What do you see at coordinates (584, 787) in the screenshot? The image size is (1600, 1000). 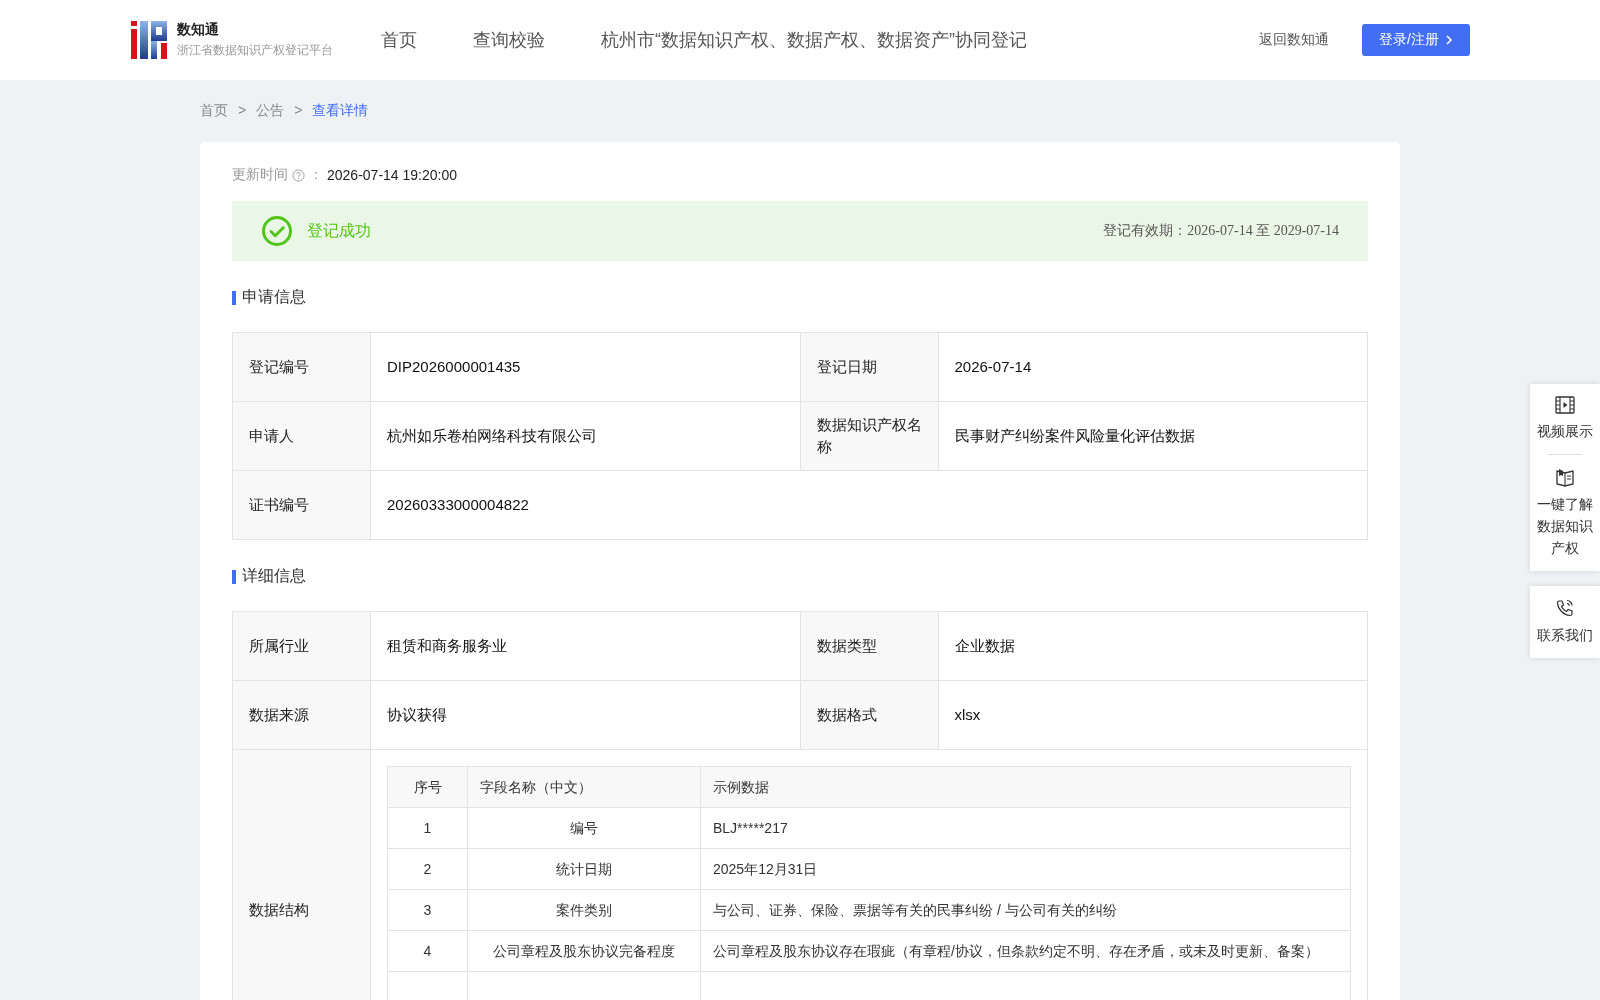 I see `column-header: 字段名称（中文）` at bounding box center [584, 787].